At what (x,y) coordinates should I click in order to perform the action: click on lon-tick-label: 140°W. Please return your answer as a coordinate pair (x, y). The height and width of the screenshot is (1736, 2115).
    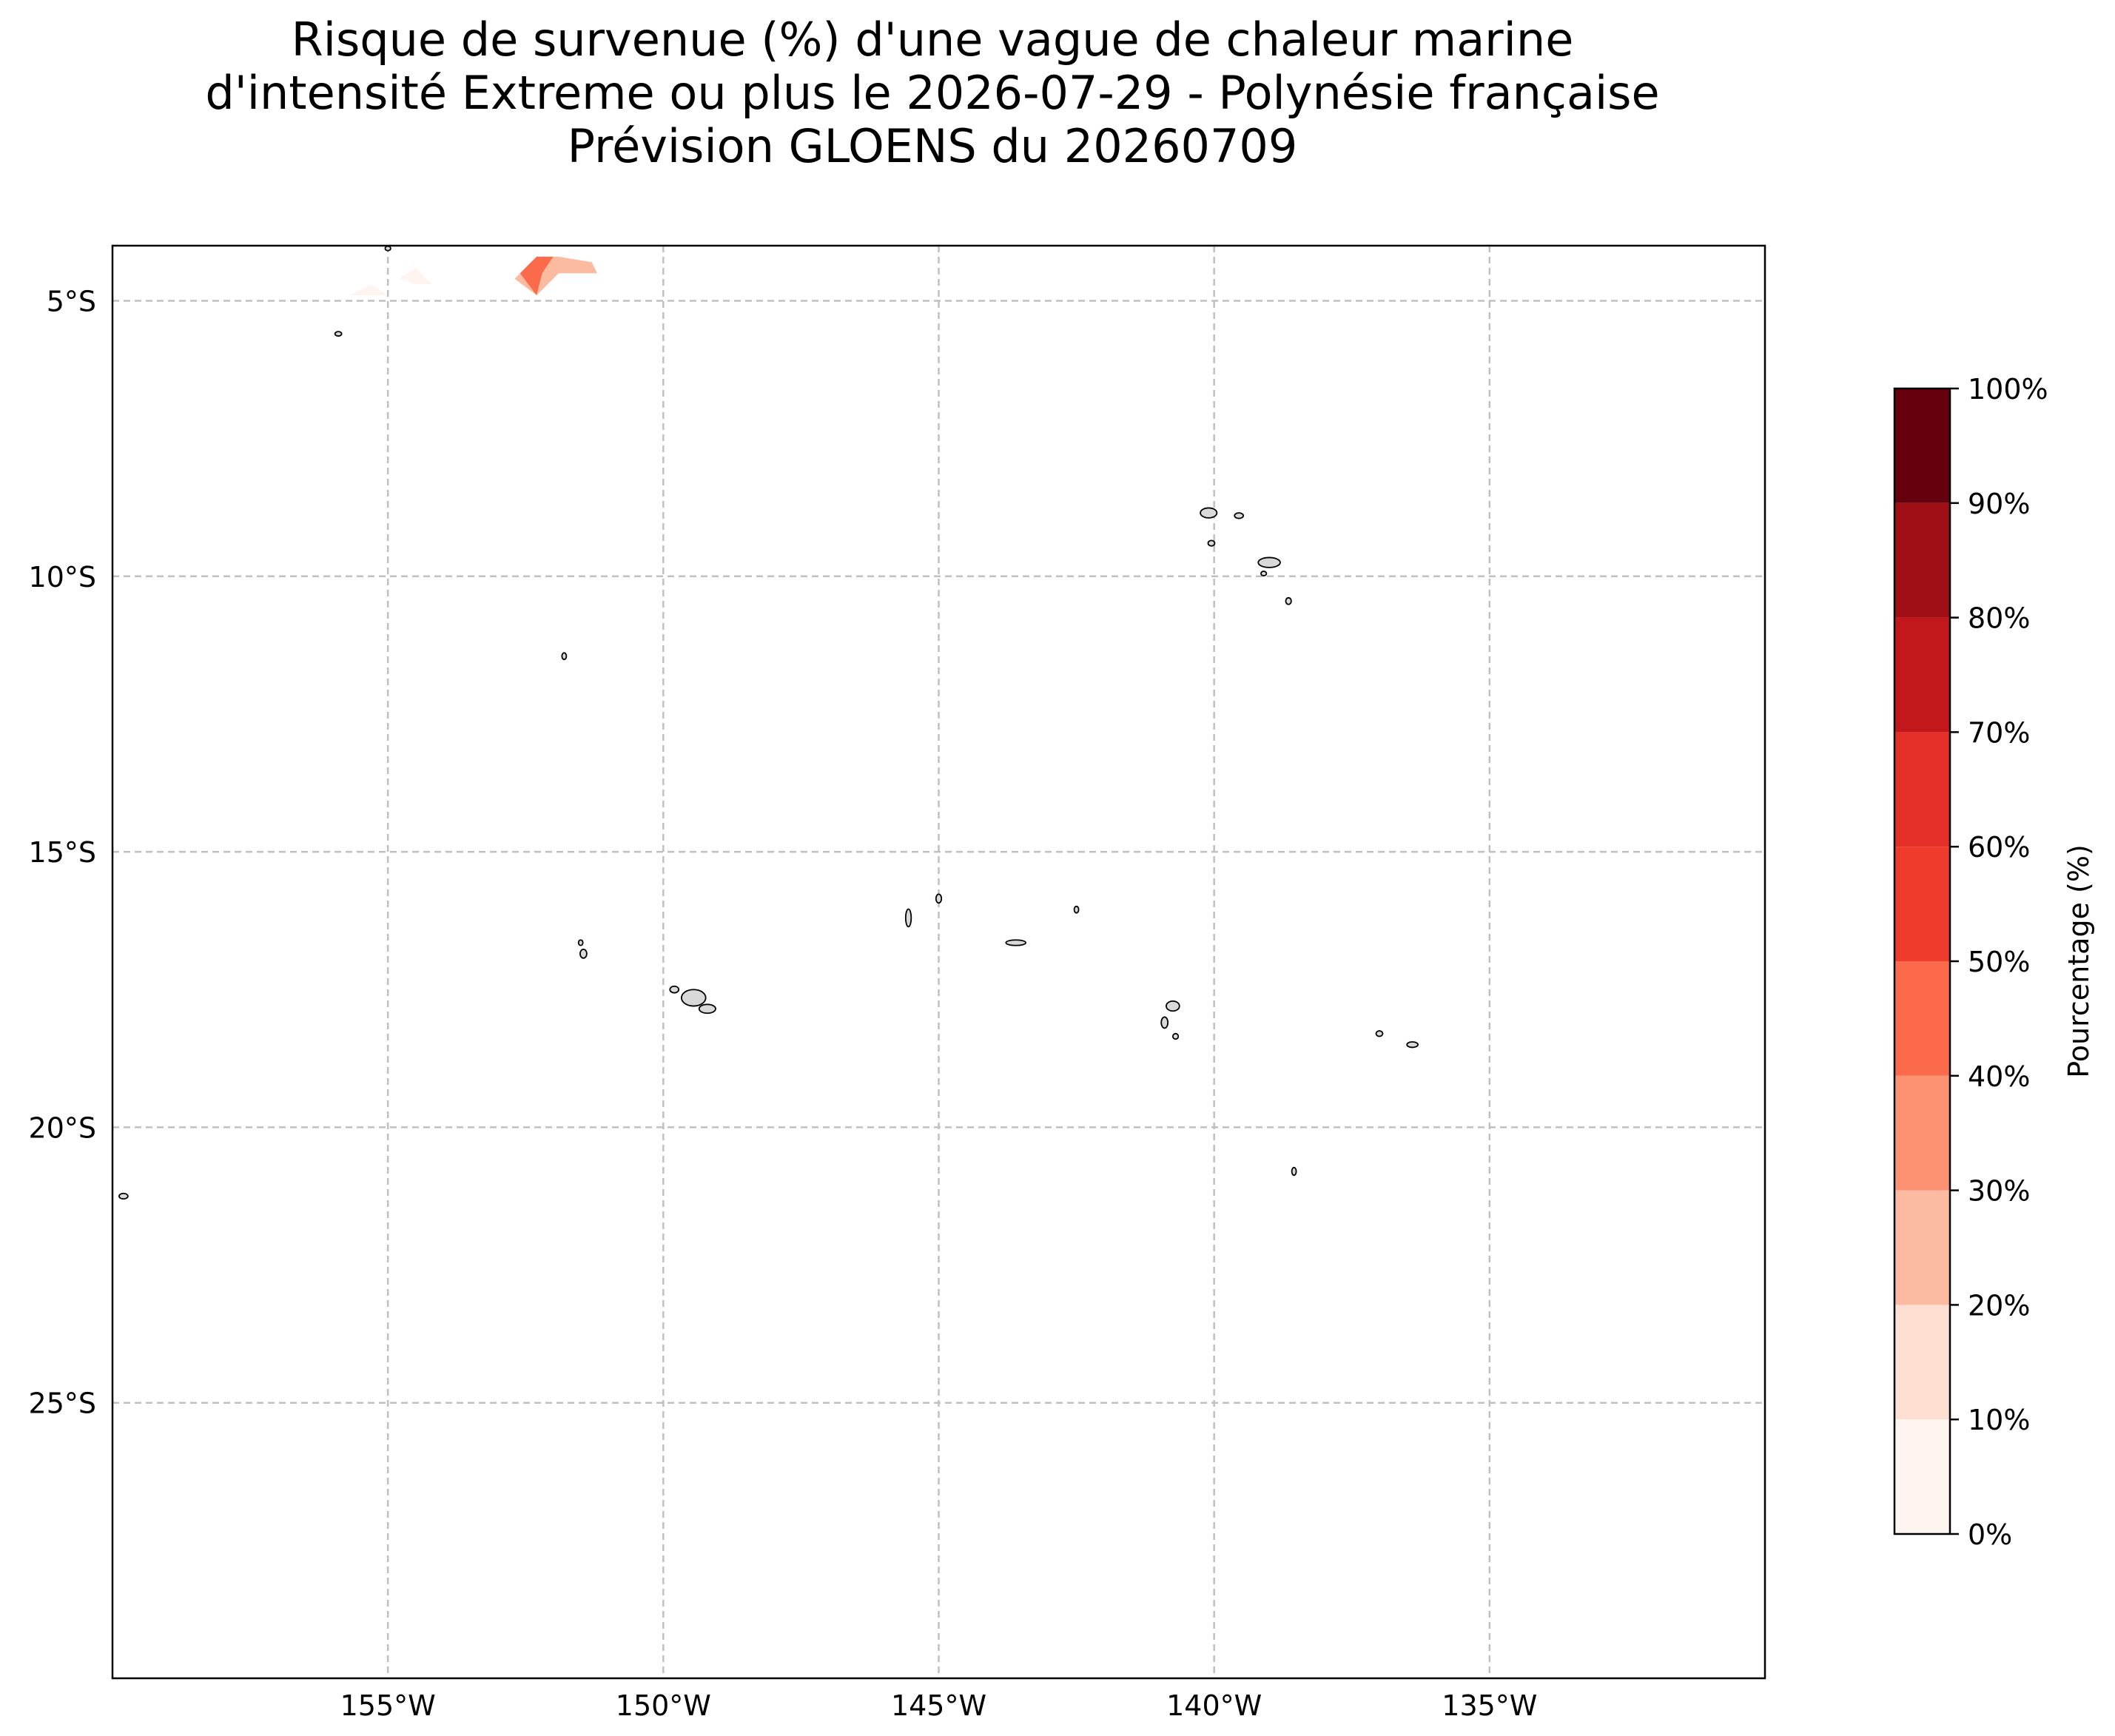
    Looking at the image, I should click on (1214, 1705).